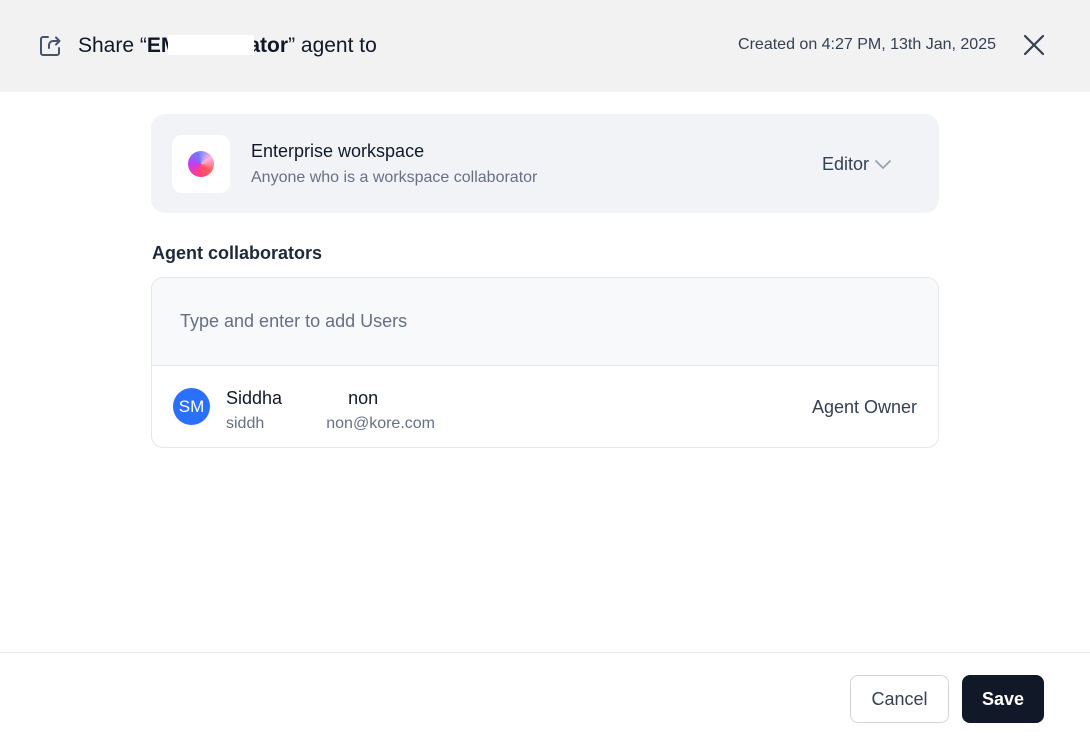  Describe the element at coordinates (899, 699) in the screenshot. I see `cancel-button: Cancel` at that location.